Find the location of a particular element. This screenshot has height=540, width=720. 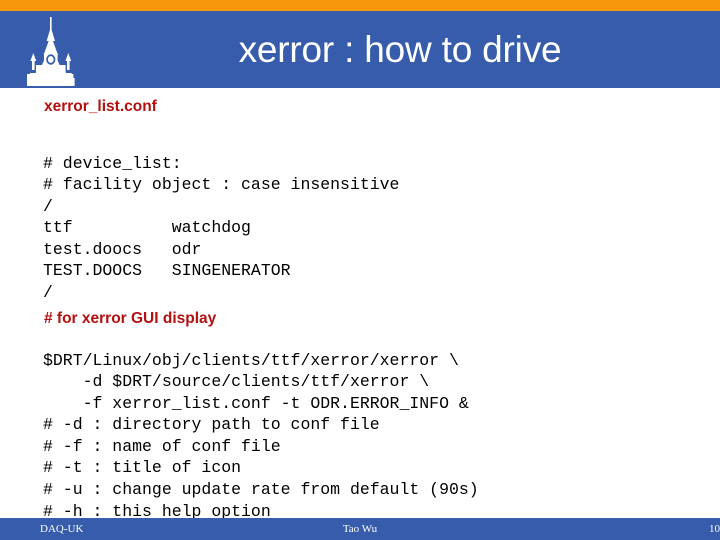

page-title: xerror : how to drive is located at coordinates (400, 49).